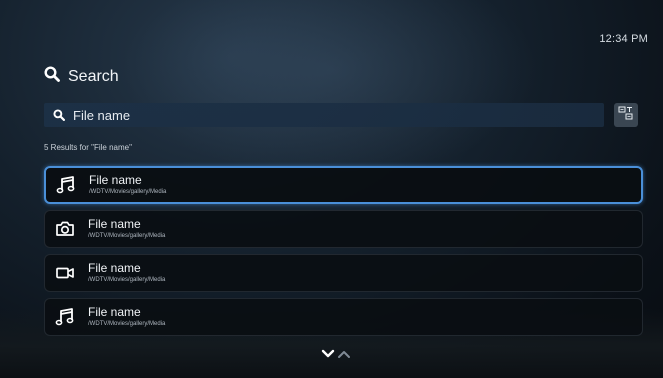 The image size is (663, 378). I want to click on page-title: Search, so click(81, 76).